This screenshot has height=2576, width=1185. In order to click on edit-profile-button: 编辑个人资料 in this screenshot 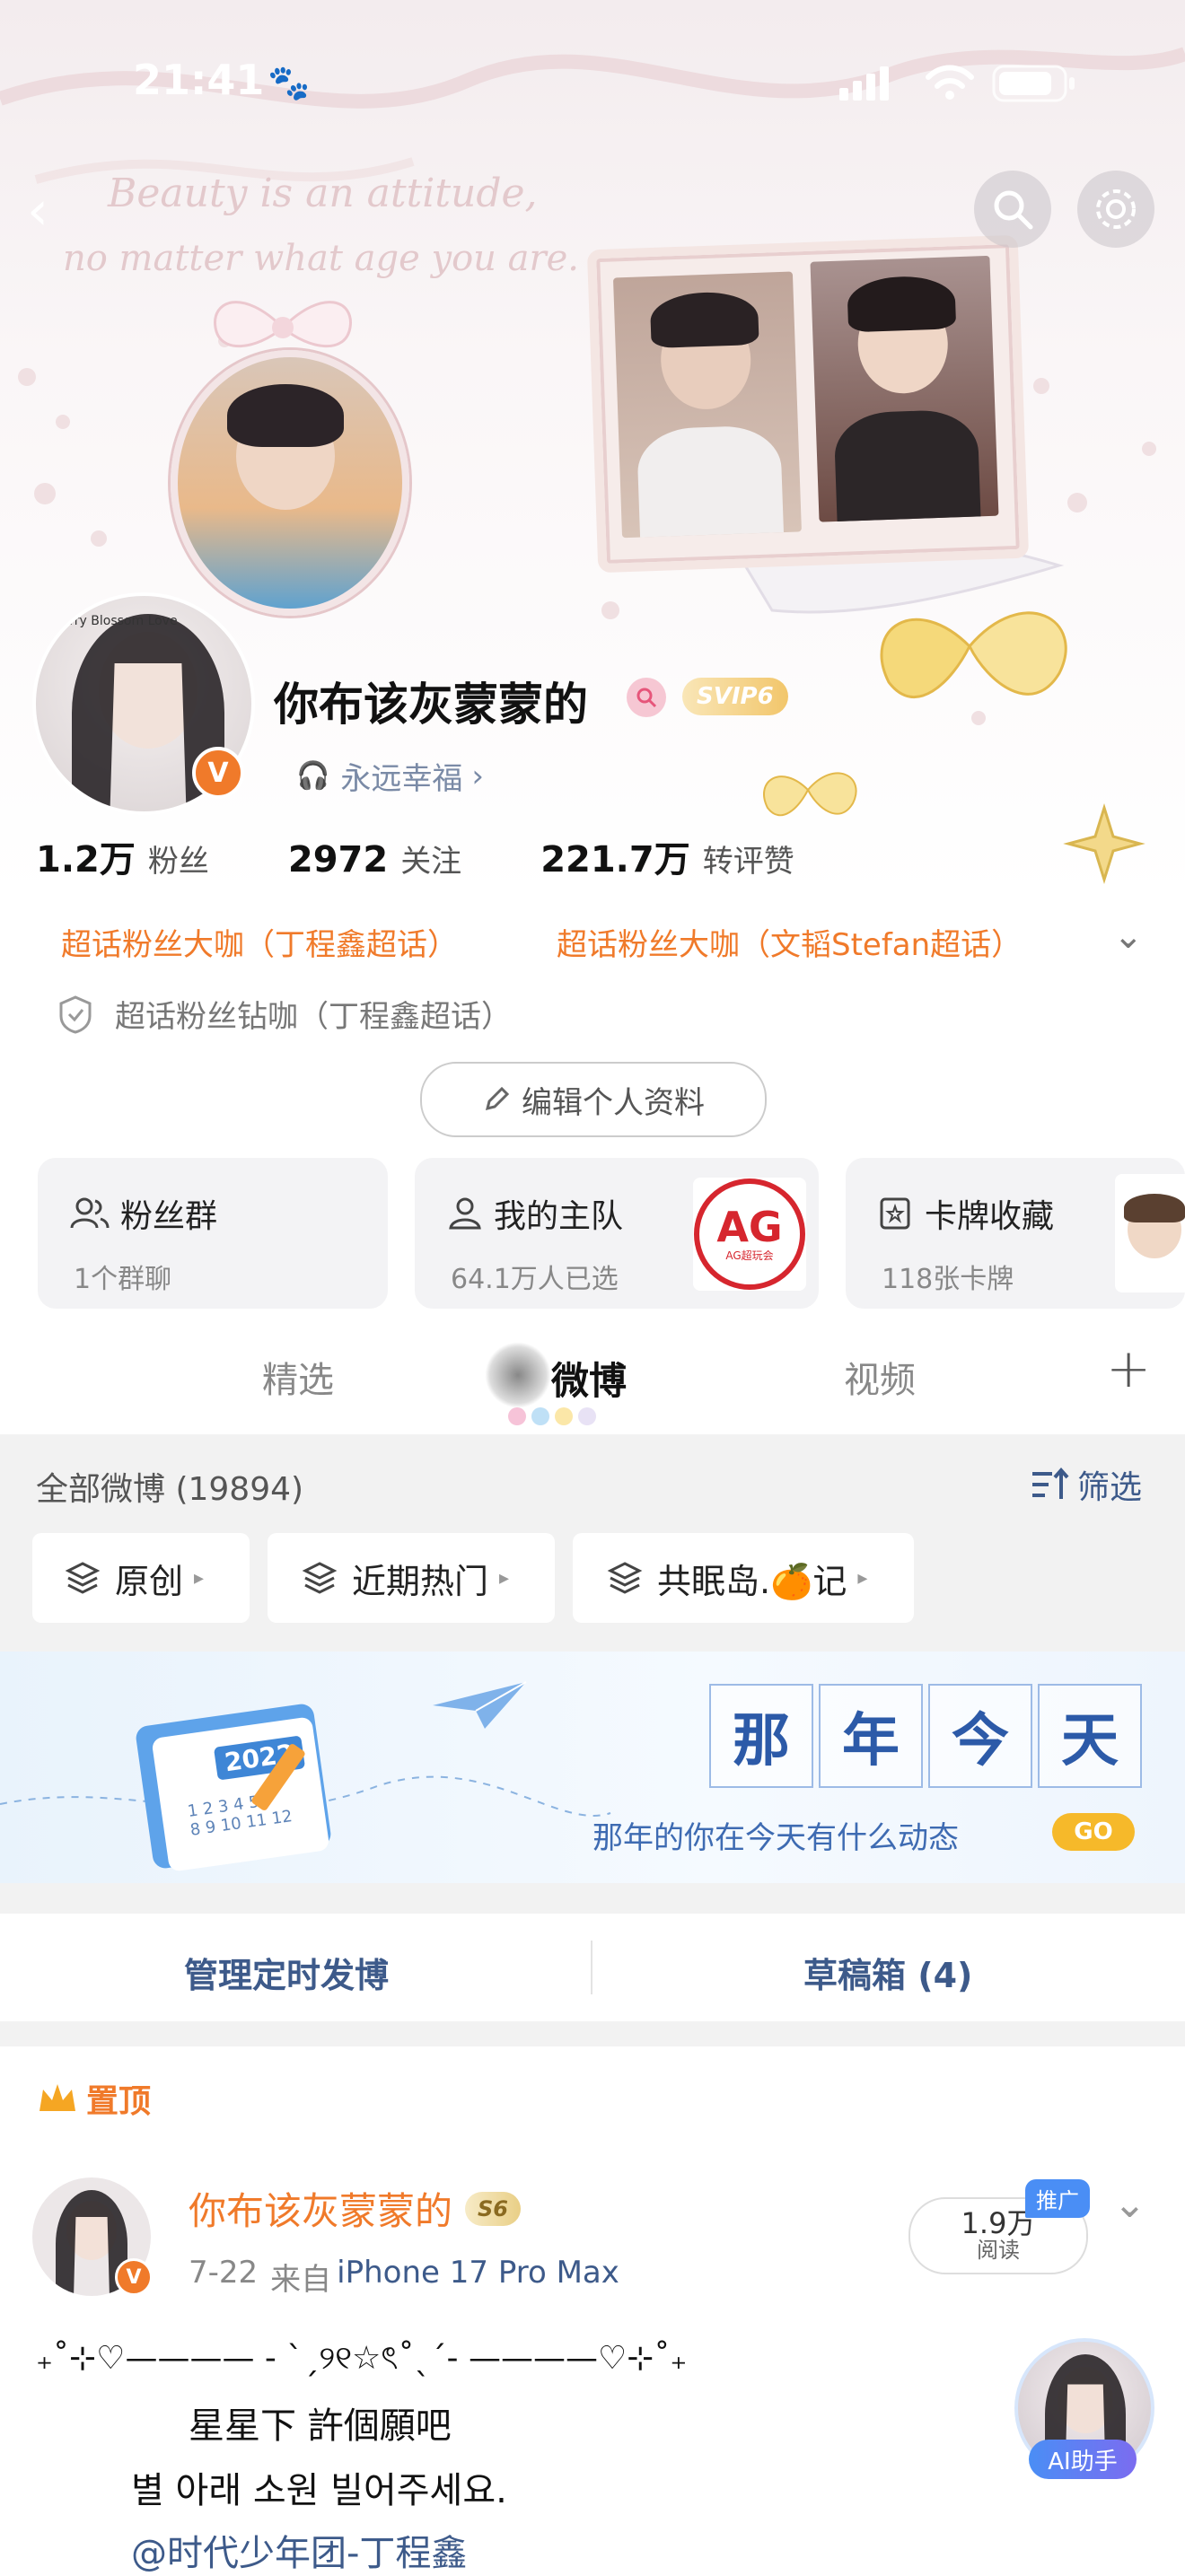, I will do `click(593, 1099)`.